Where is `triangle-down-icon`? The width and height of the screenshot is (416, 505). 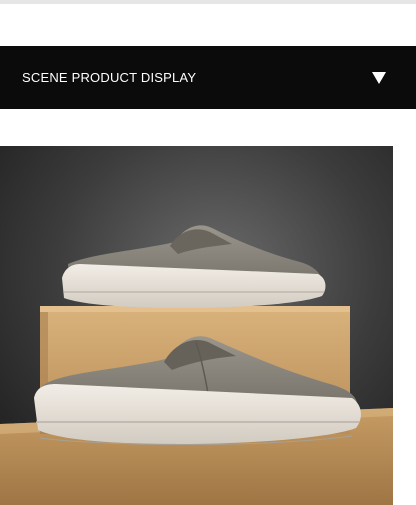
triangle-down-icon is located at coordinates (379, 77).